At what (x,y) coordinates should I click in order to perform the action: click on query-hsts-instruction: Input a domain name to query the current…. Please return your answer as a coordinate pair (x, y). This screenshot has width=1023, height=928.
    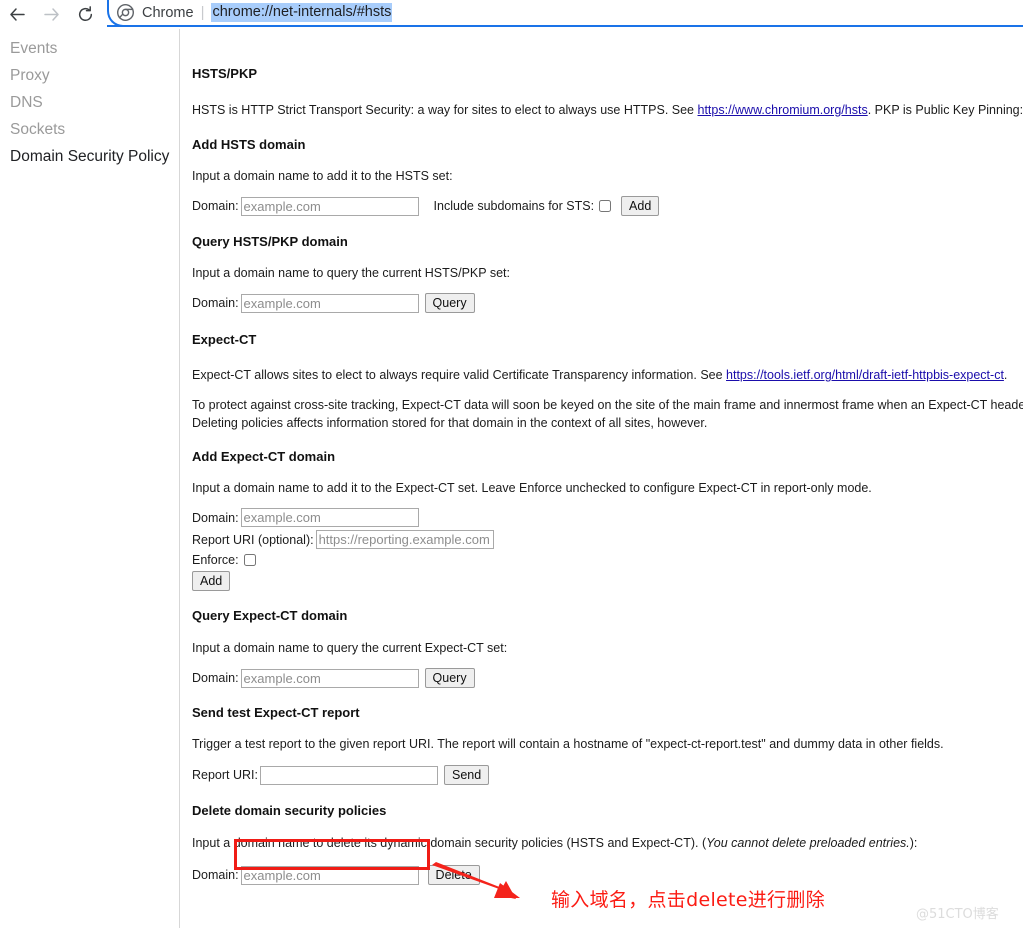
    Looking at the image, I should click on (351, 273).